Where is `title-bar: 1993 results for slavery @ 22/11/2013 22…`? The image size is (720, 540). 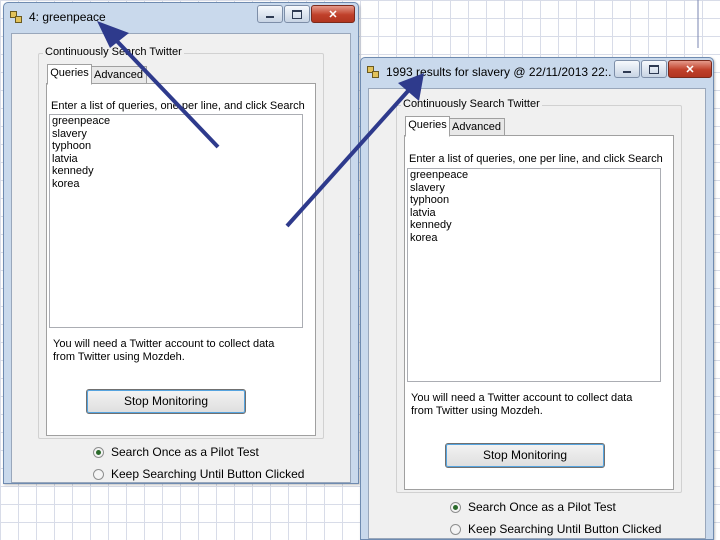
title-bar: 1993 results for slavery @ 22/11/2013 22… is located at coordinates (537, 72).